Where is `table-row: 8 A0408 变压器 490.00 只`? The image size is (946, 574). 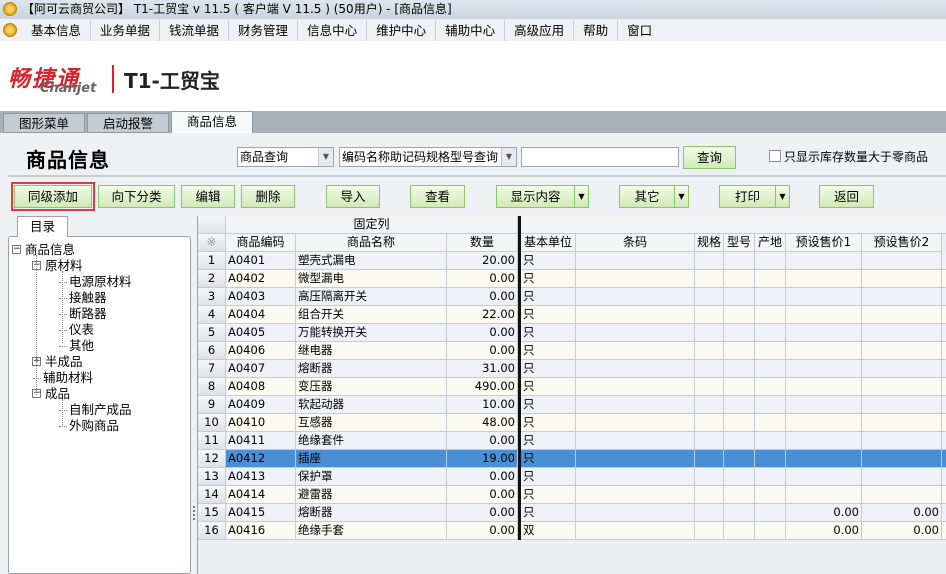
table-row: 8 A0408 变压器 490.00 只 is located at coordinates (572, 387).